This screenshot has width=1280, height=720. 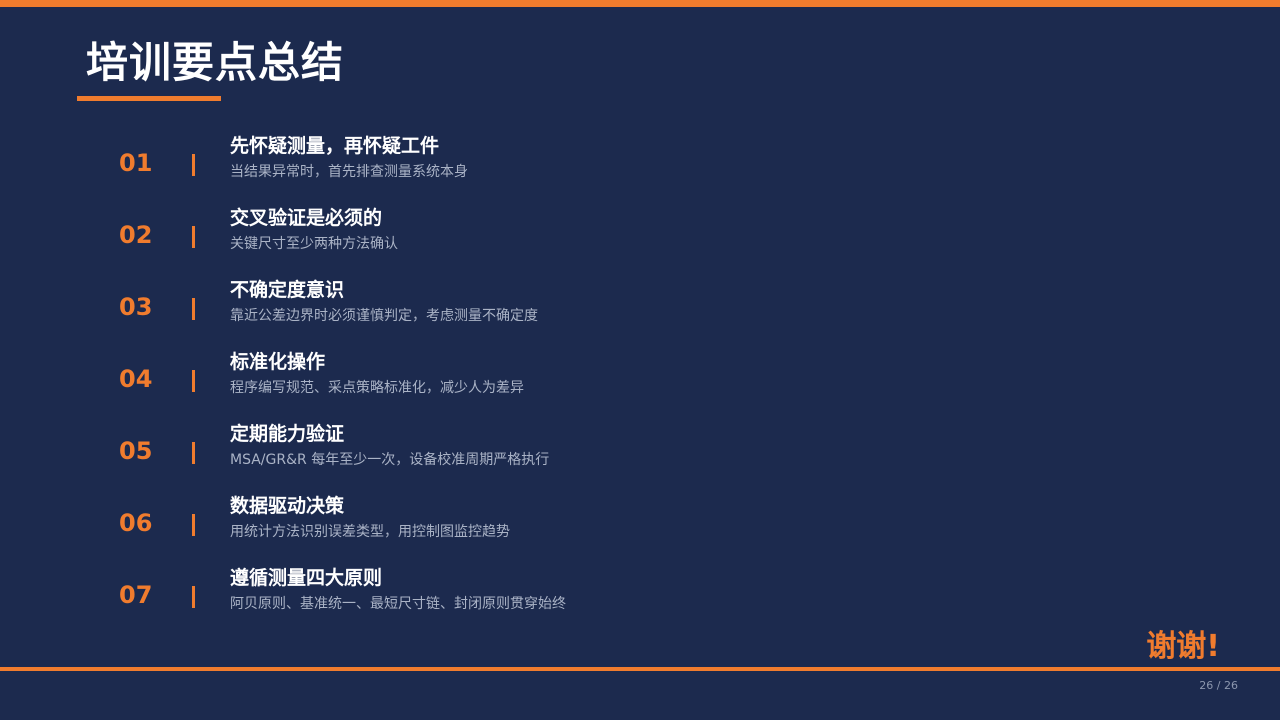 What do you see at coordinates (349, 172) in the screenshot?
I see `point-description: 当结果异常时，首先排查测量系统本身` at bounding box center [349, 172].